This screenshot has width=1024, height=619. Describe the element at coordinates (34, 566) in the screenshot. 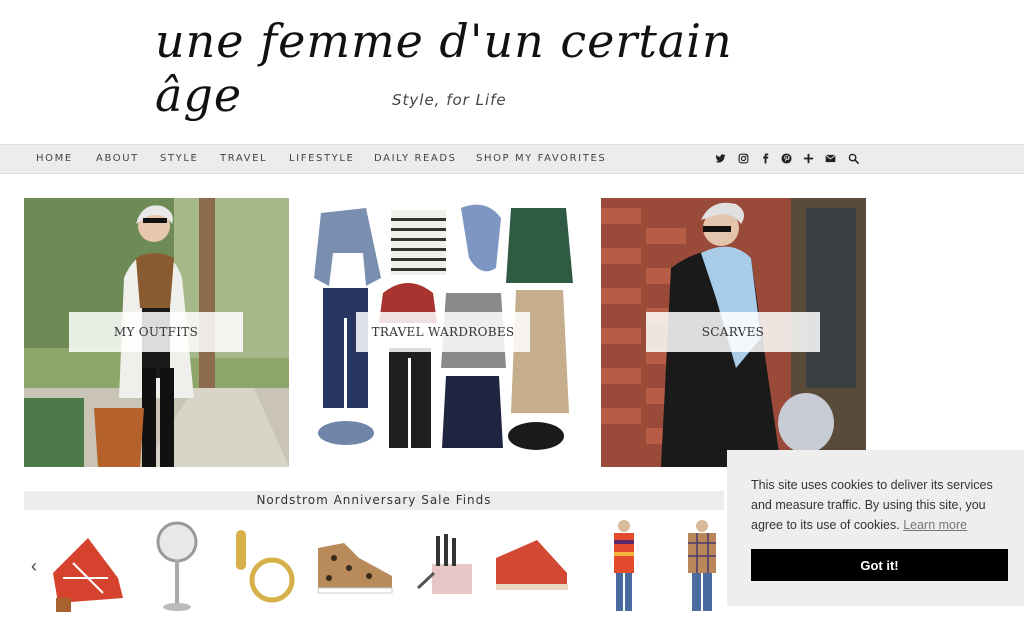

I see `chevron-left-icon: ‹` at that location.